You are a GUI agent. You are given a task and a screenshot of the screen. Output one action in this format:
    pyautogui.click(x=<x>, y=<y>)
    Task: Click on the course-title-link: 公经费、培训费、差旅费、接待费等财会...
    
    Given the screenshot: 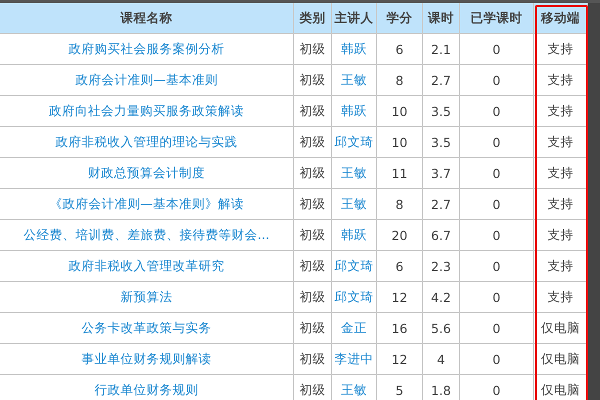 What is the action you would take?
    pyautogui.click(x=147, y=235)
    